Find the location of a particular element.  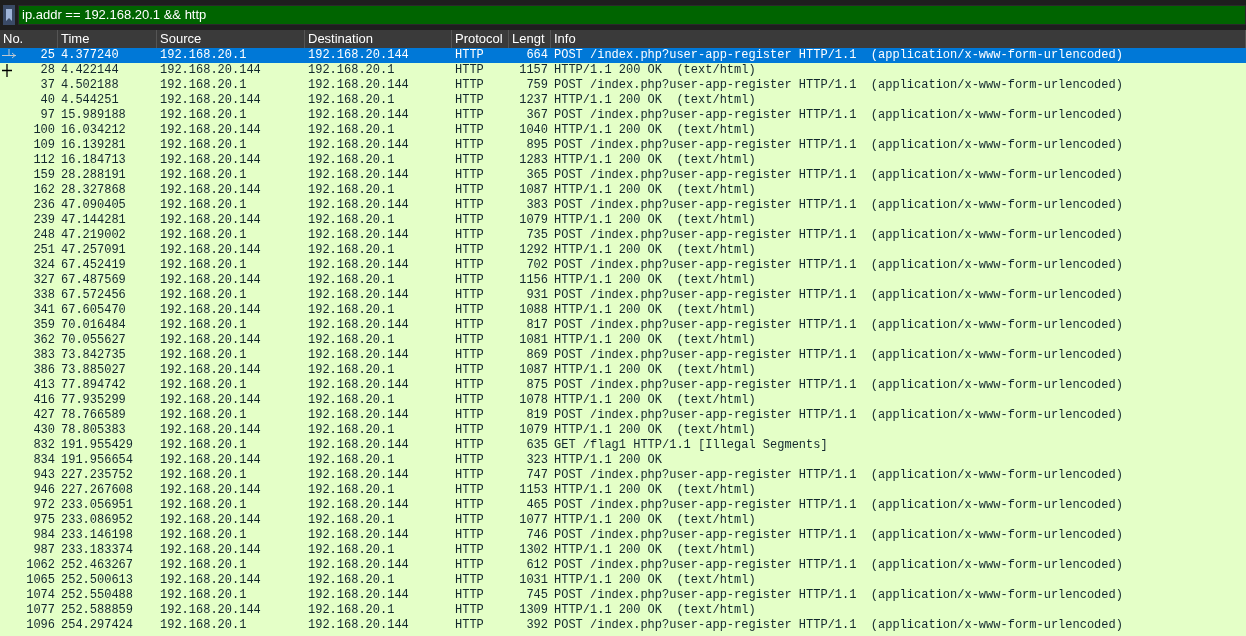

table-cell: 386 is located at coordinates (44, 370).